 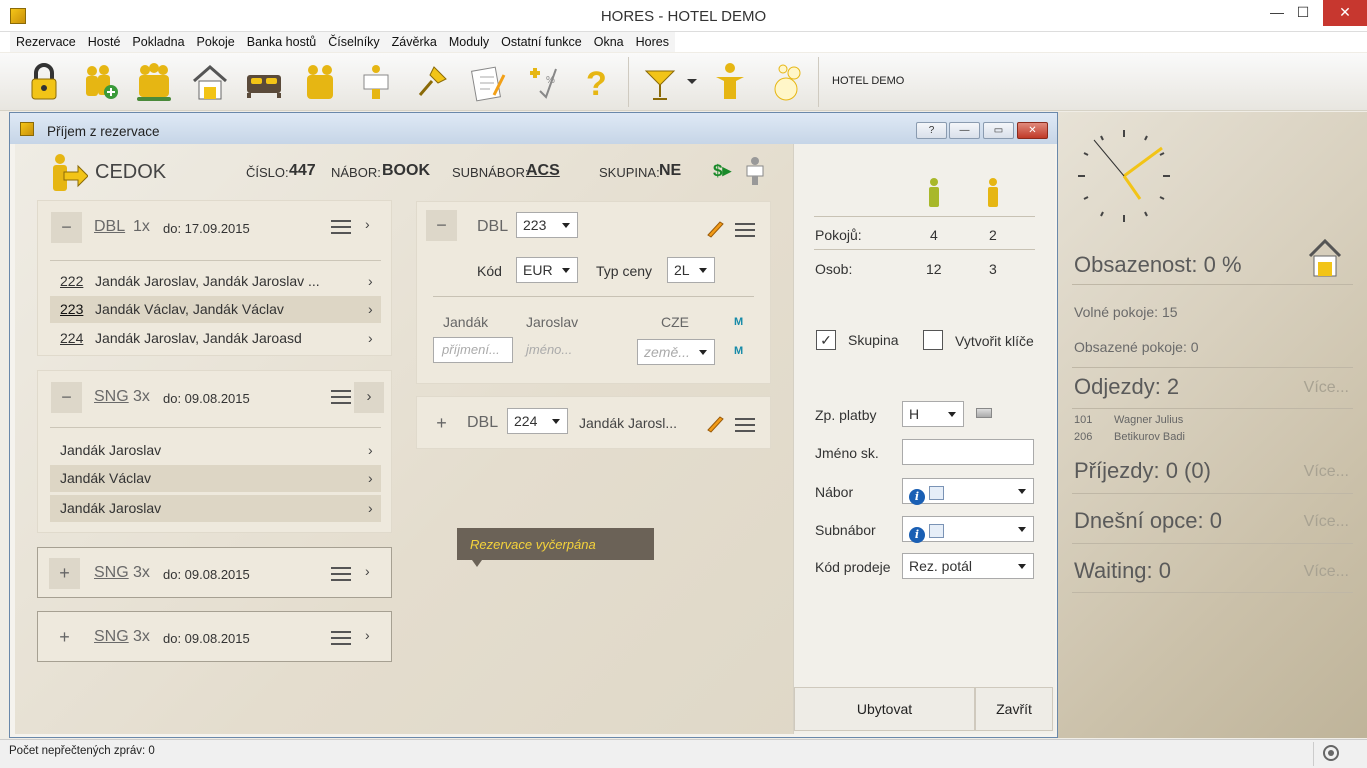 I want to click on bed-icon, so click(x=264, y=82).